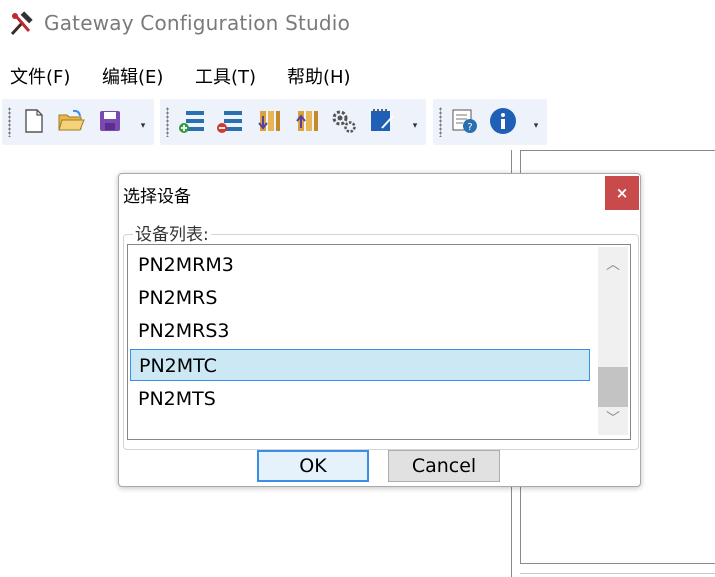 This screenshot has height=577, width=715. I want to click on menu-bar: 文件(F) 编辑(E) 工具(T) 帮助(H), so click(357, 75).